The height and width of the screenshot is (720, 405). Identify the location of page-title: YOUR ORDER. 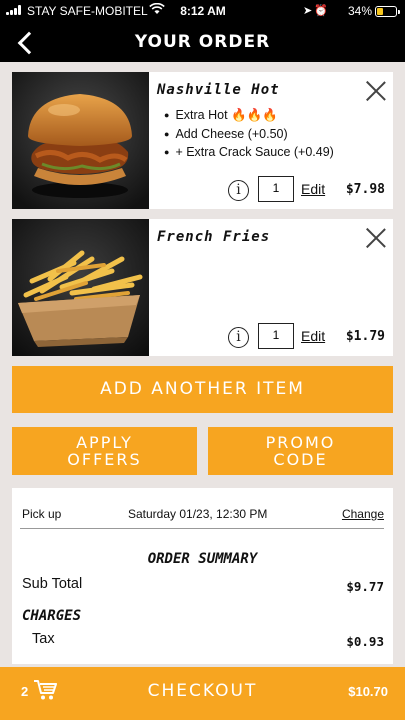
(202, 42).